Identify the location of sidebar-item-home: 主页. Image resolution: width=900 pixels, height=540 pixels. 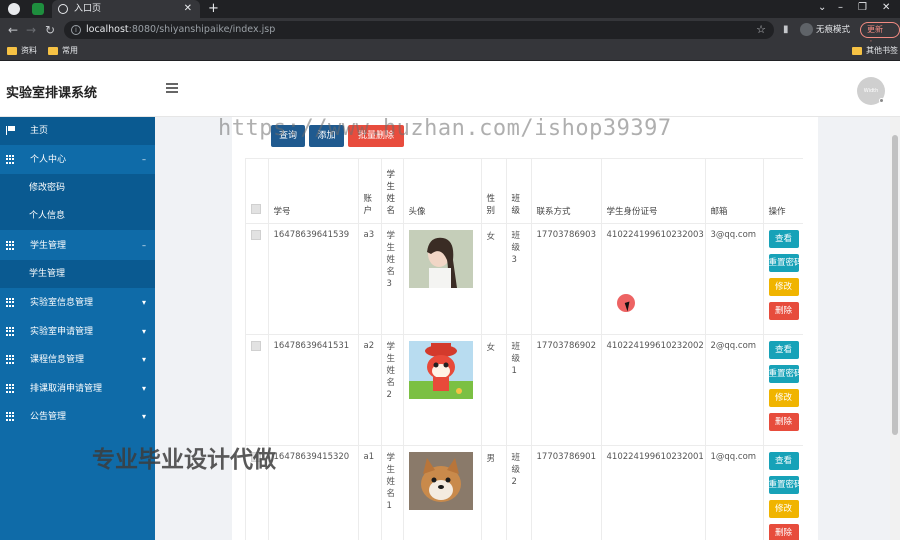
(77, 131).